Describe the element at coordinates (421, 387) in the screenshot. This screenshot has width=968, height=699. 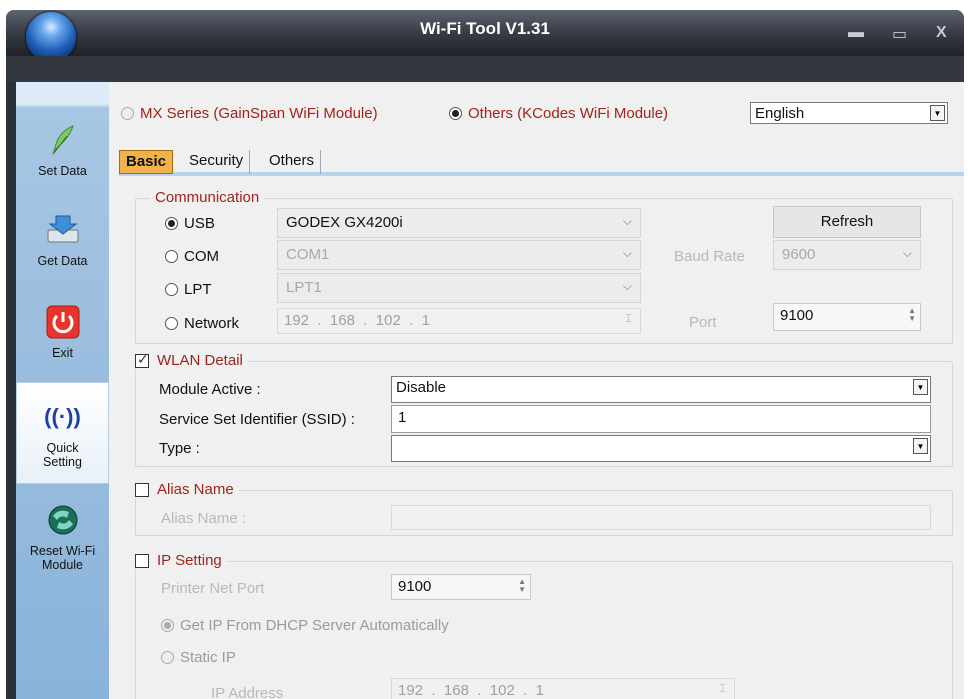
I see `module-active-value: Disable` at that location.